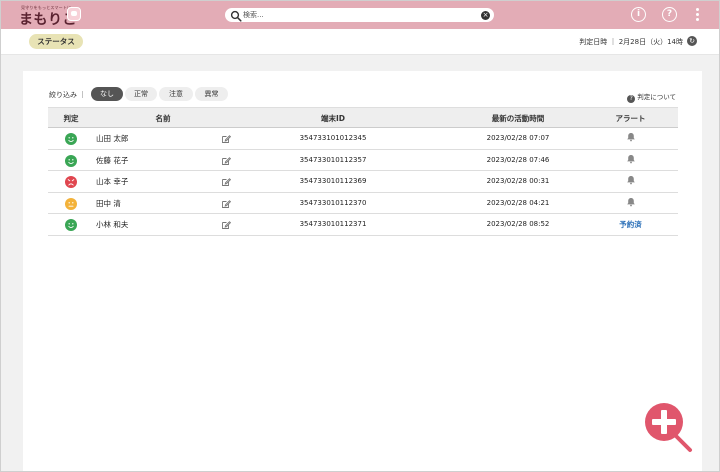  What do you see at coordinates (54, 16) in the screenshot?
I see `app-logo: 見守りをもっとスマートに まもりこ` at bounding box center [54, 16].